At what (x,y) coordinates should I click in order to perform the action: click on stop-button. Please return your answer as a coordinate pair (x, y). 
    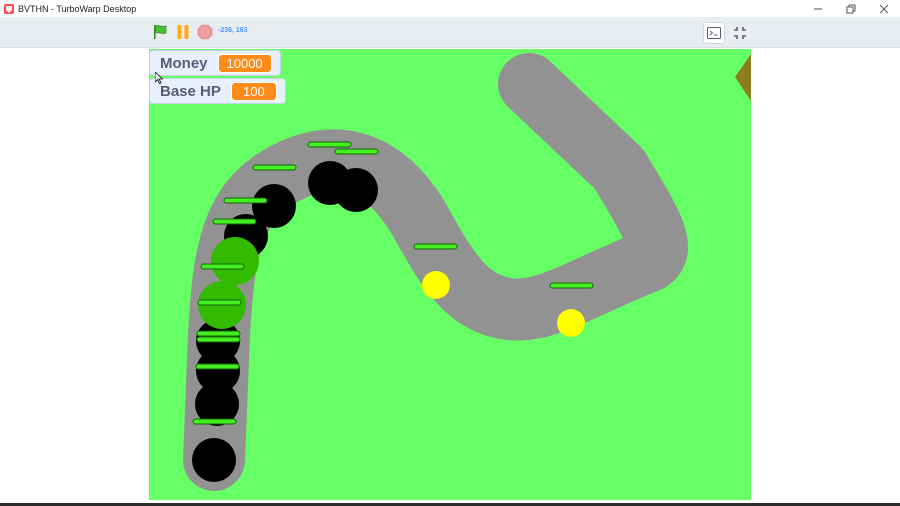
    Looking at the image, I should click on (205, 32).